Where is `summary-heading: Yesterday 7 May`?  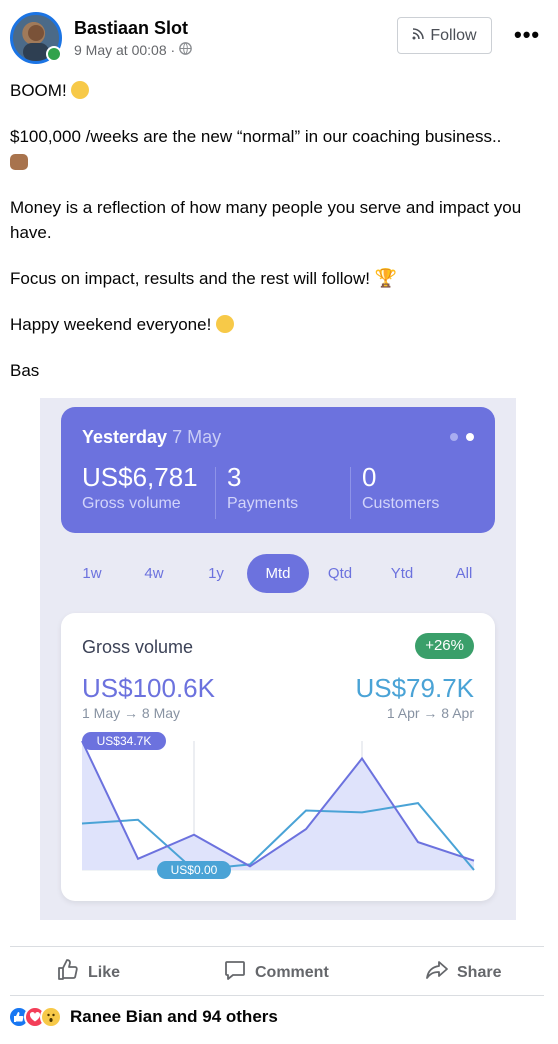 summary-heading: Yesterday 7 May is located at coordinates (151, 437).